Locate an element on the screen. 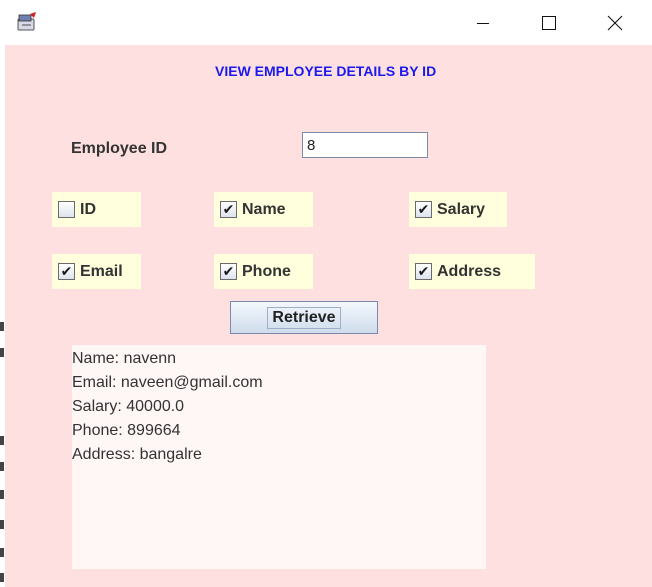 The height and width of the screenshot is (587, 652). maximize-icon is located at coordinates (549, 22).